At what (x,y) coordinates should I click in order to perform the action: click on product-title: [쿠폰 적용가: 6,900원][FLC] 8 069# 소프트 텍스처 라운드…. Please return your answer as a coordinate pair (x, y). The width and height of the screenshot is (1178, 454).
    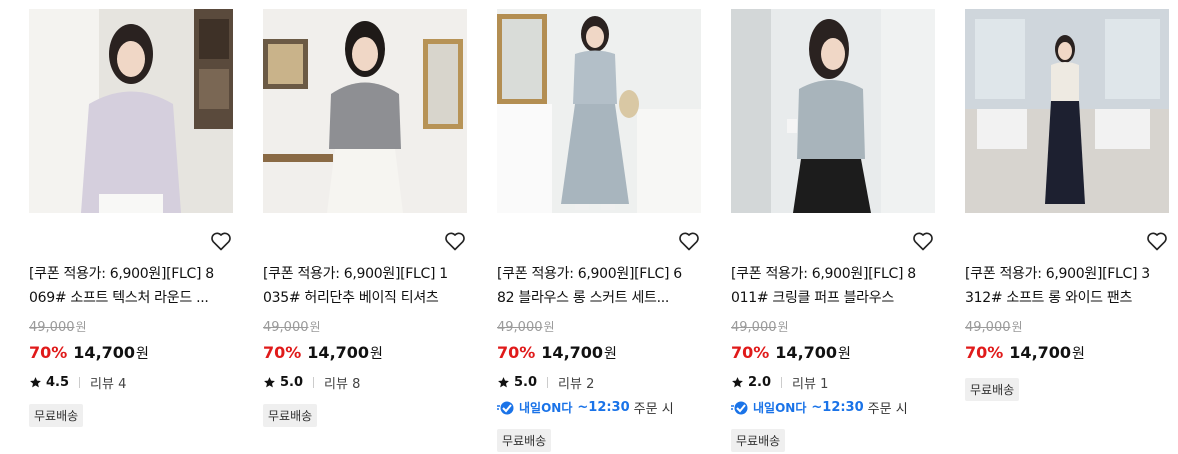
    Looking at the image, I should click on (131, 286).